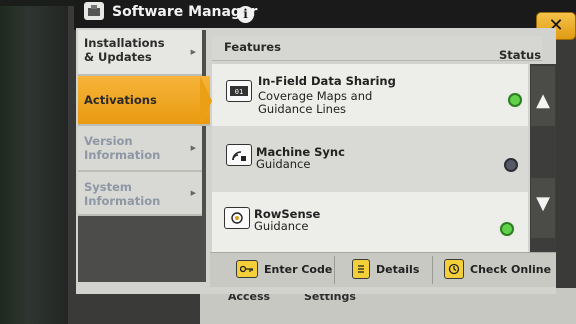 The image size is (576, 324). I want to click on document-icon, so click(361, 269).